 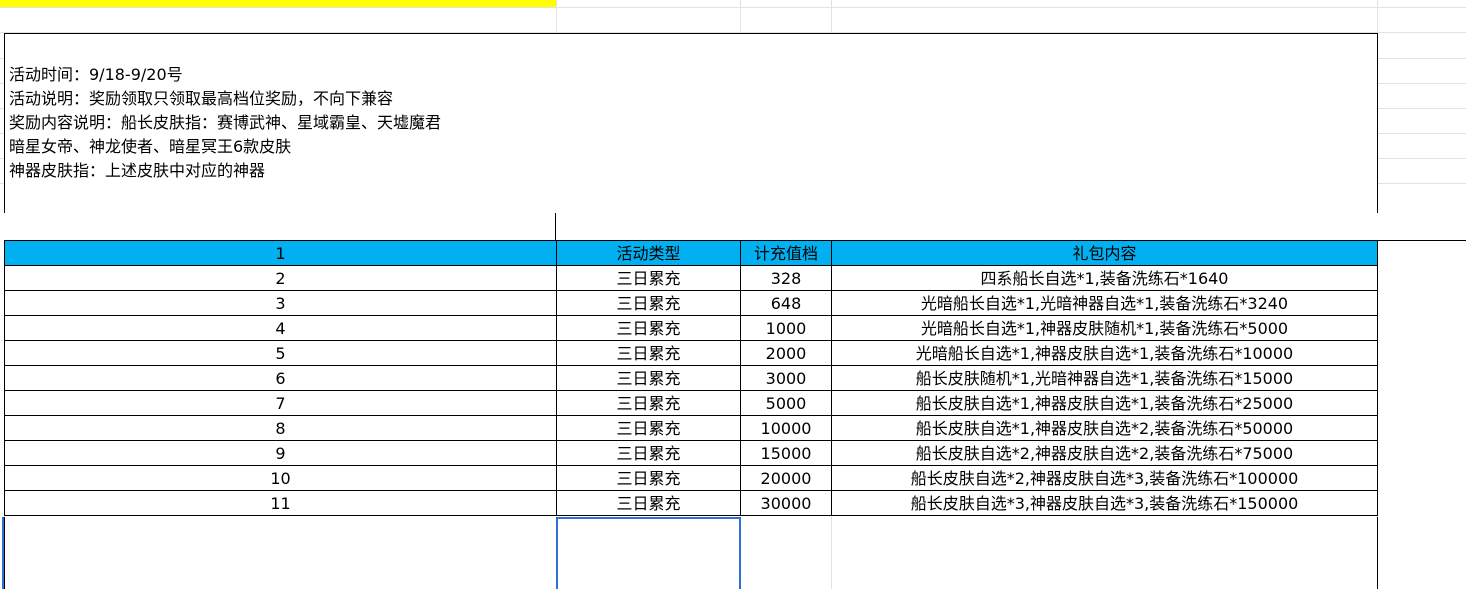 What do you see at coordinates (1104, 253) in the screenshot?
I see `header-cell-gift-content: 礼包内容` at bounding box center [1104, 253].